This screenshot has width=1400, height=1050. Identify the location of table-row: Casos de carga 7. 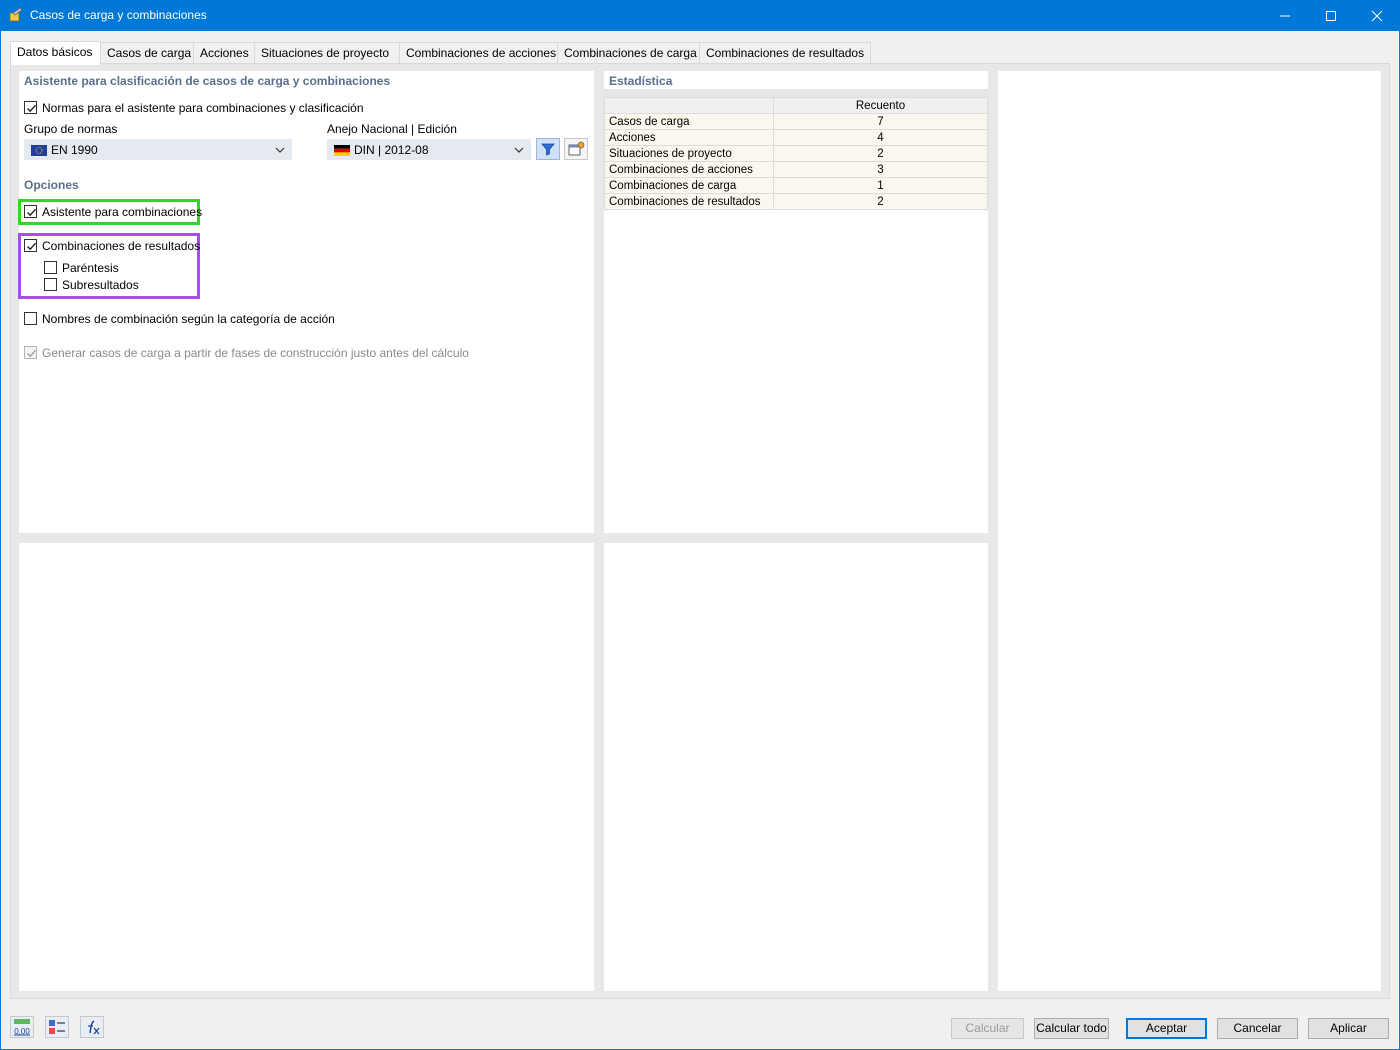
(796, 121).